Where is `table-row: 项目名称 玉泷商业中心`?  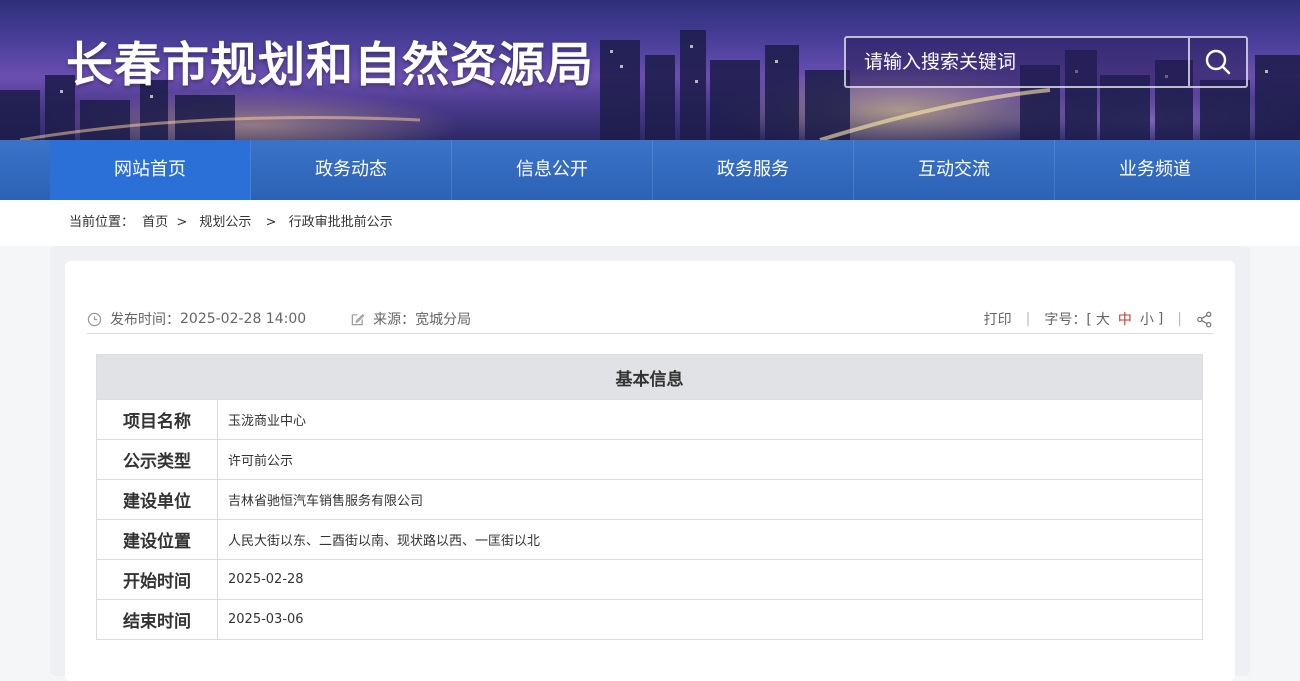
table-row: 项目名称 玉泷商业中心 is located at coordinates (649, 419).